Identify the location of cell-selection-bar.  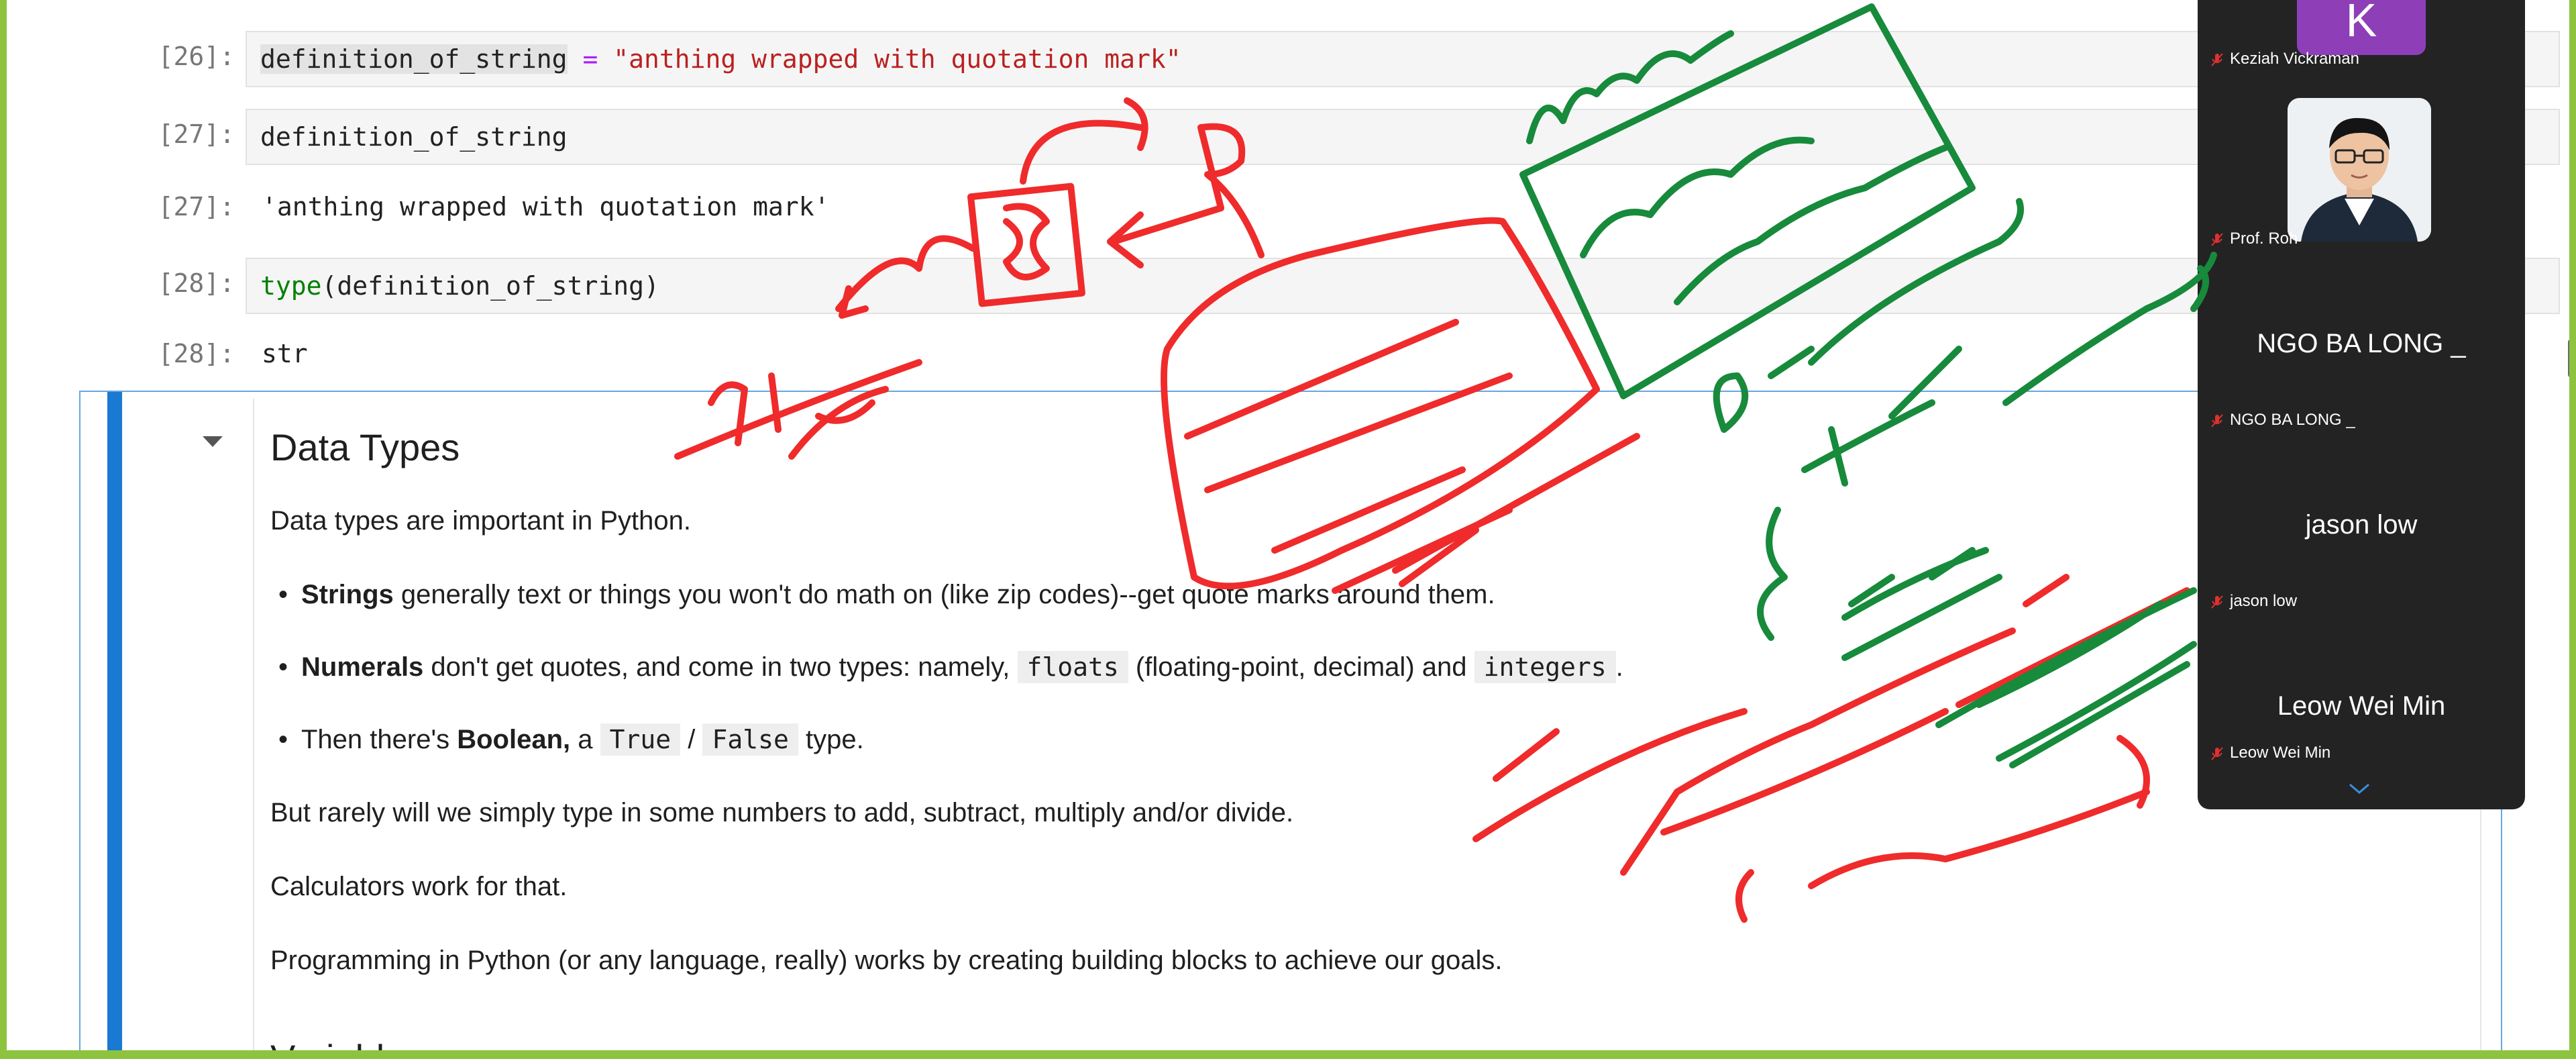
(114, 721).